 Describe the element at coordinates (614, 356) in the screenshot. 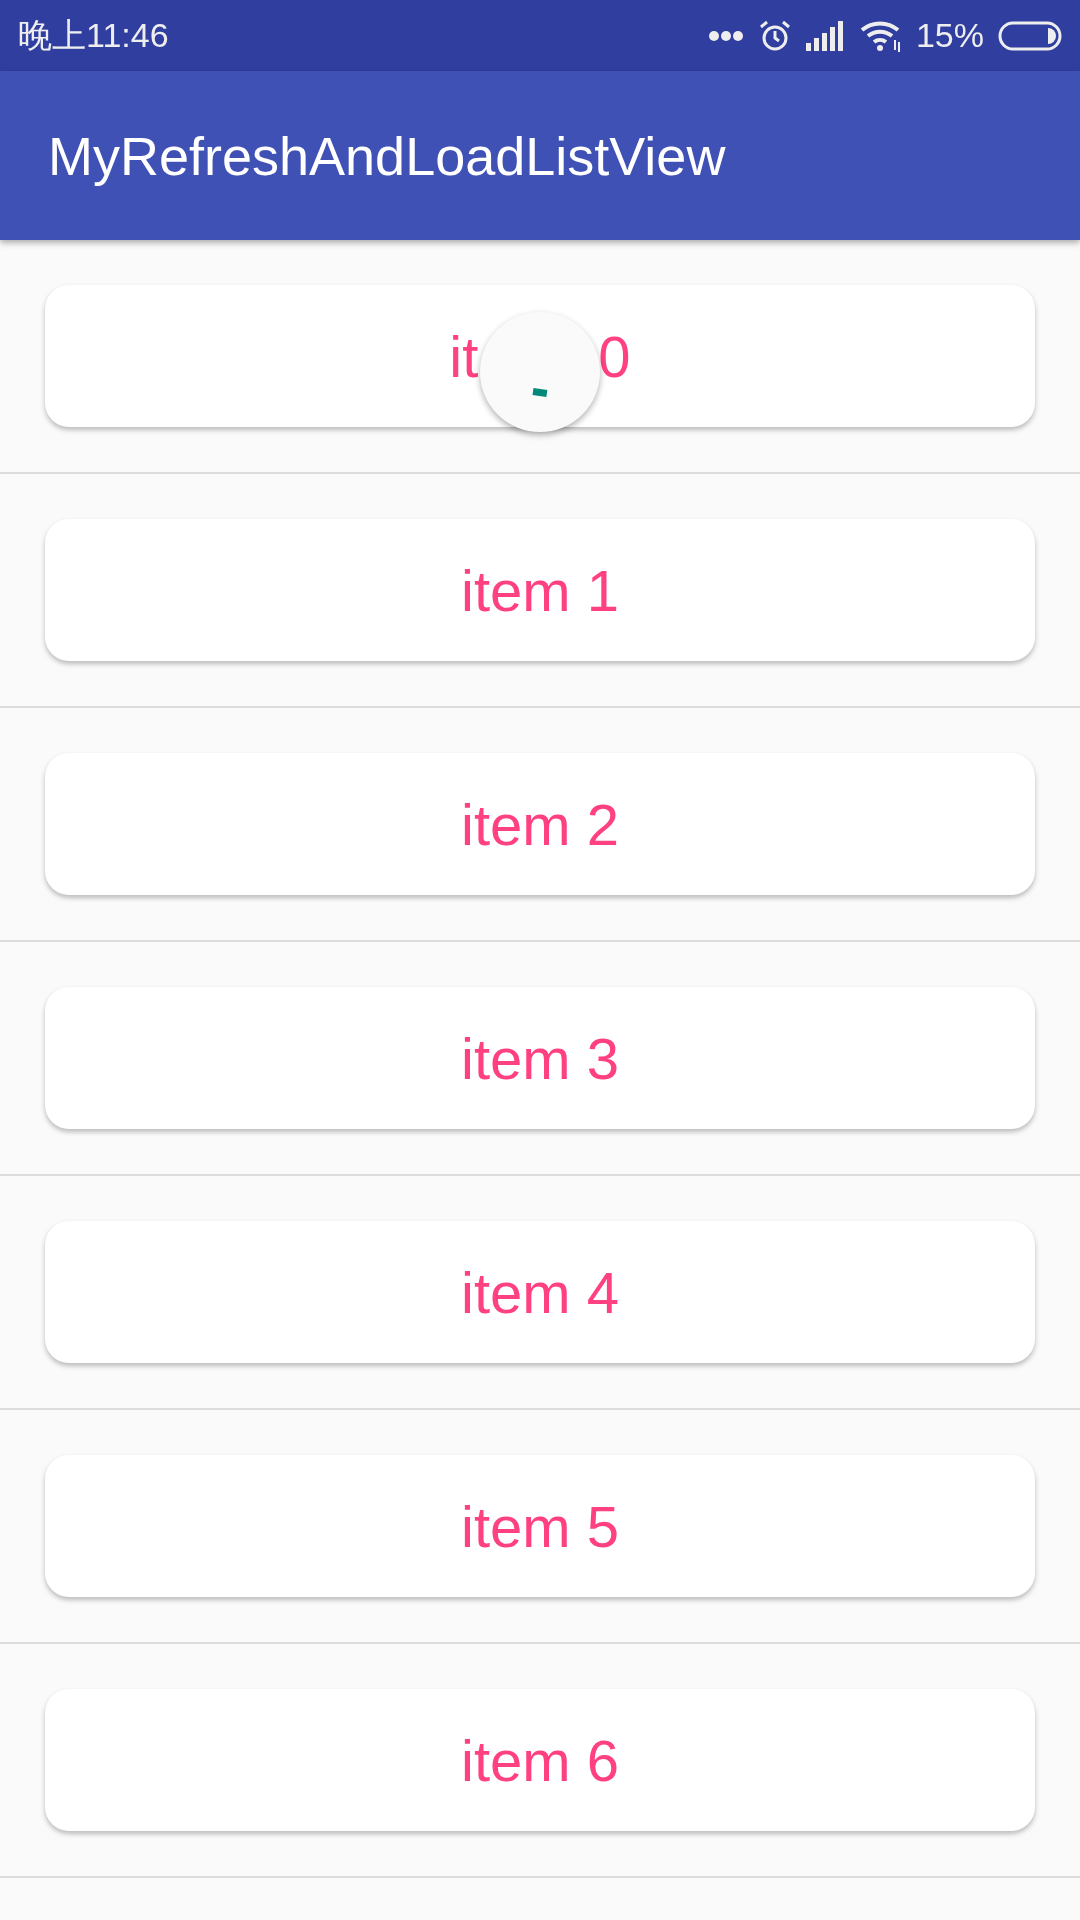

I see `item-text: 0` at that location.